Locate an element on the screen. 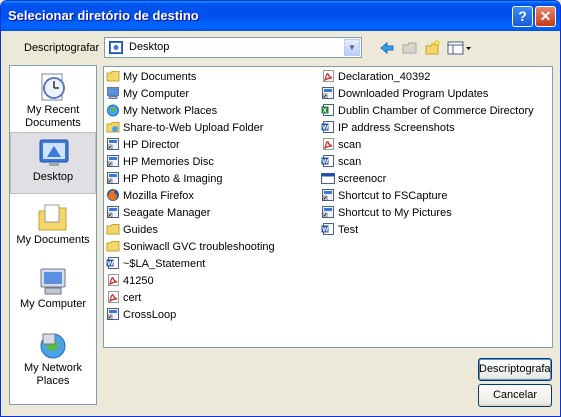 The image size is (561, 417). file-item: 41250 is located at coordinates (130, 281).